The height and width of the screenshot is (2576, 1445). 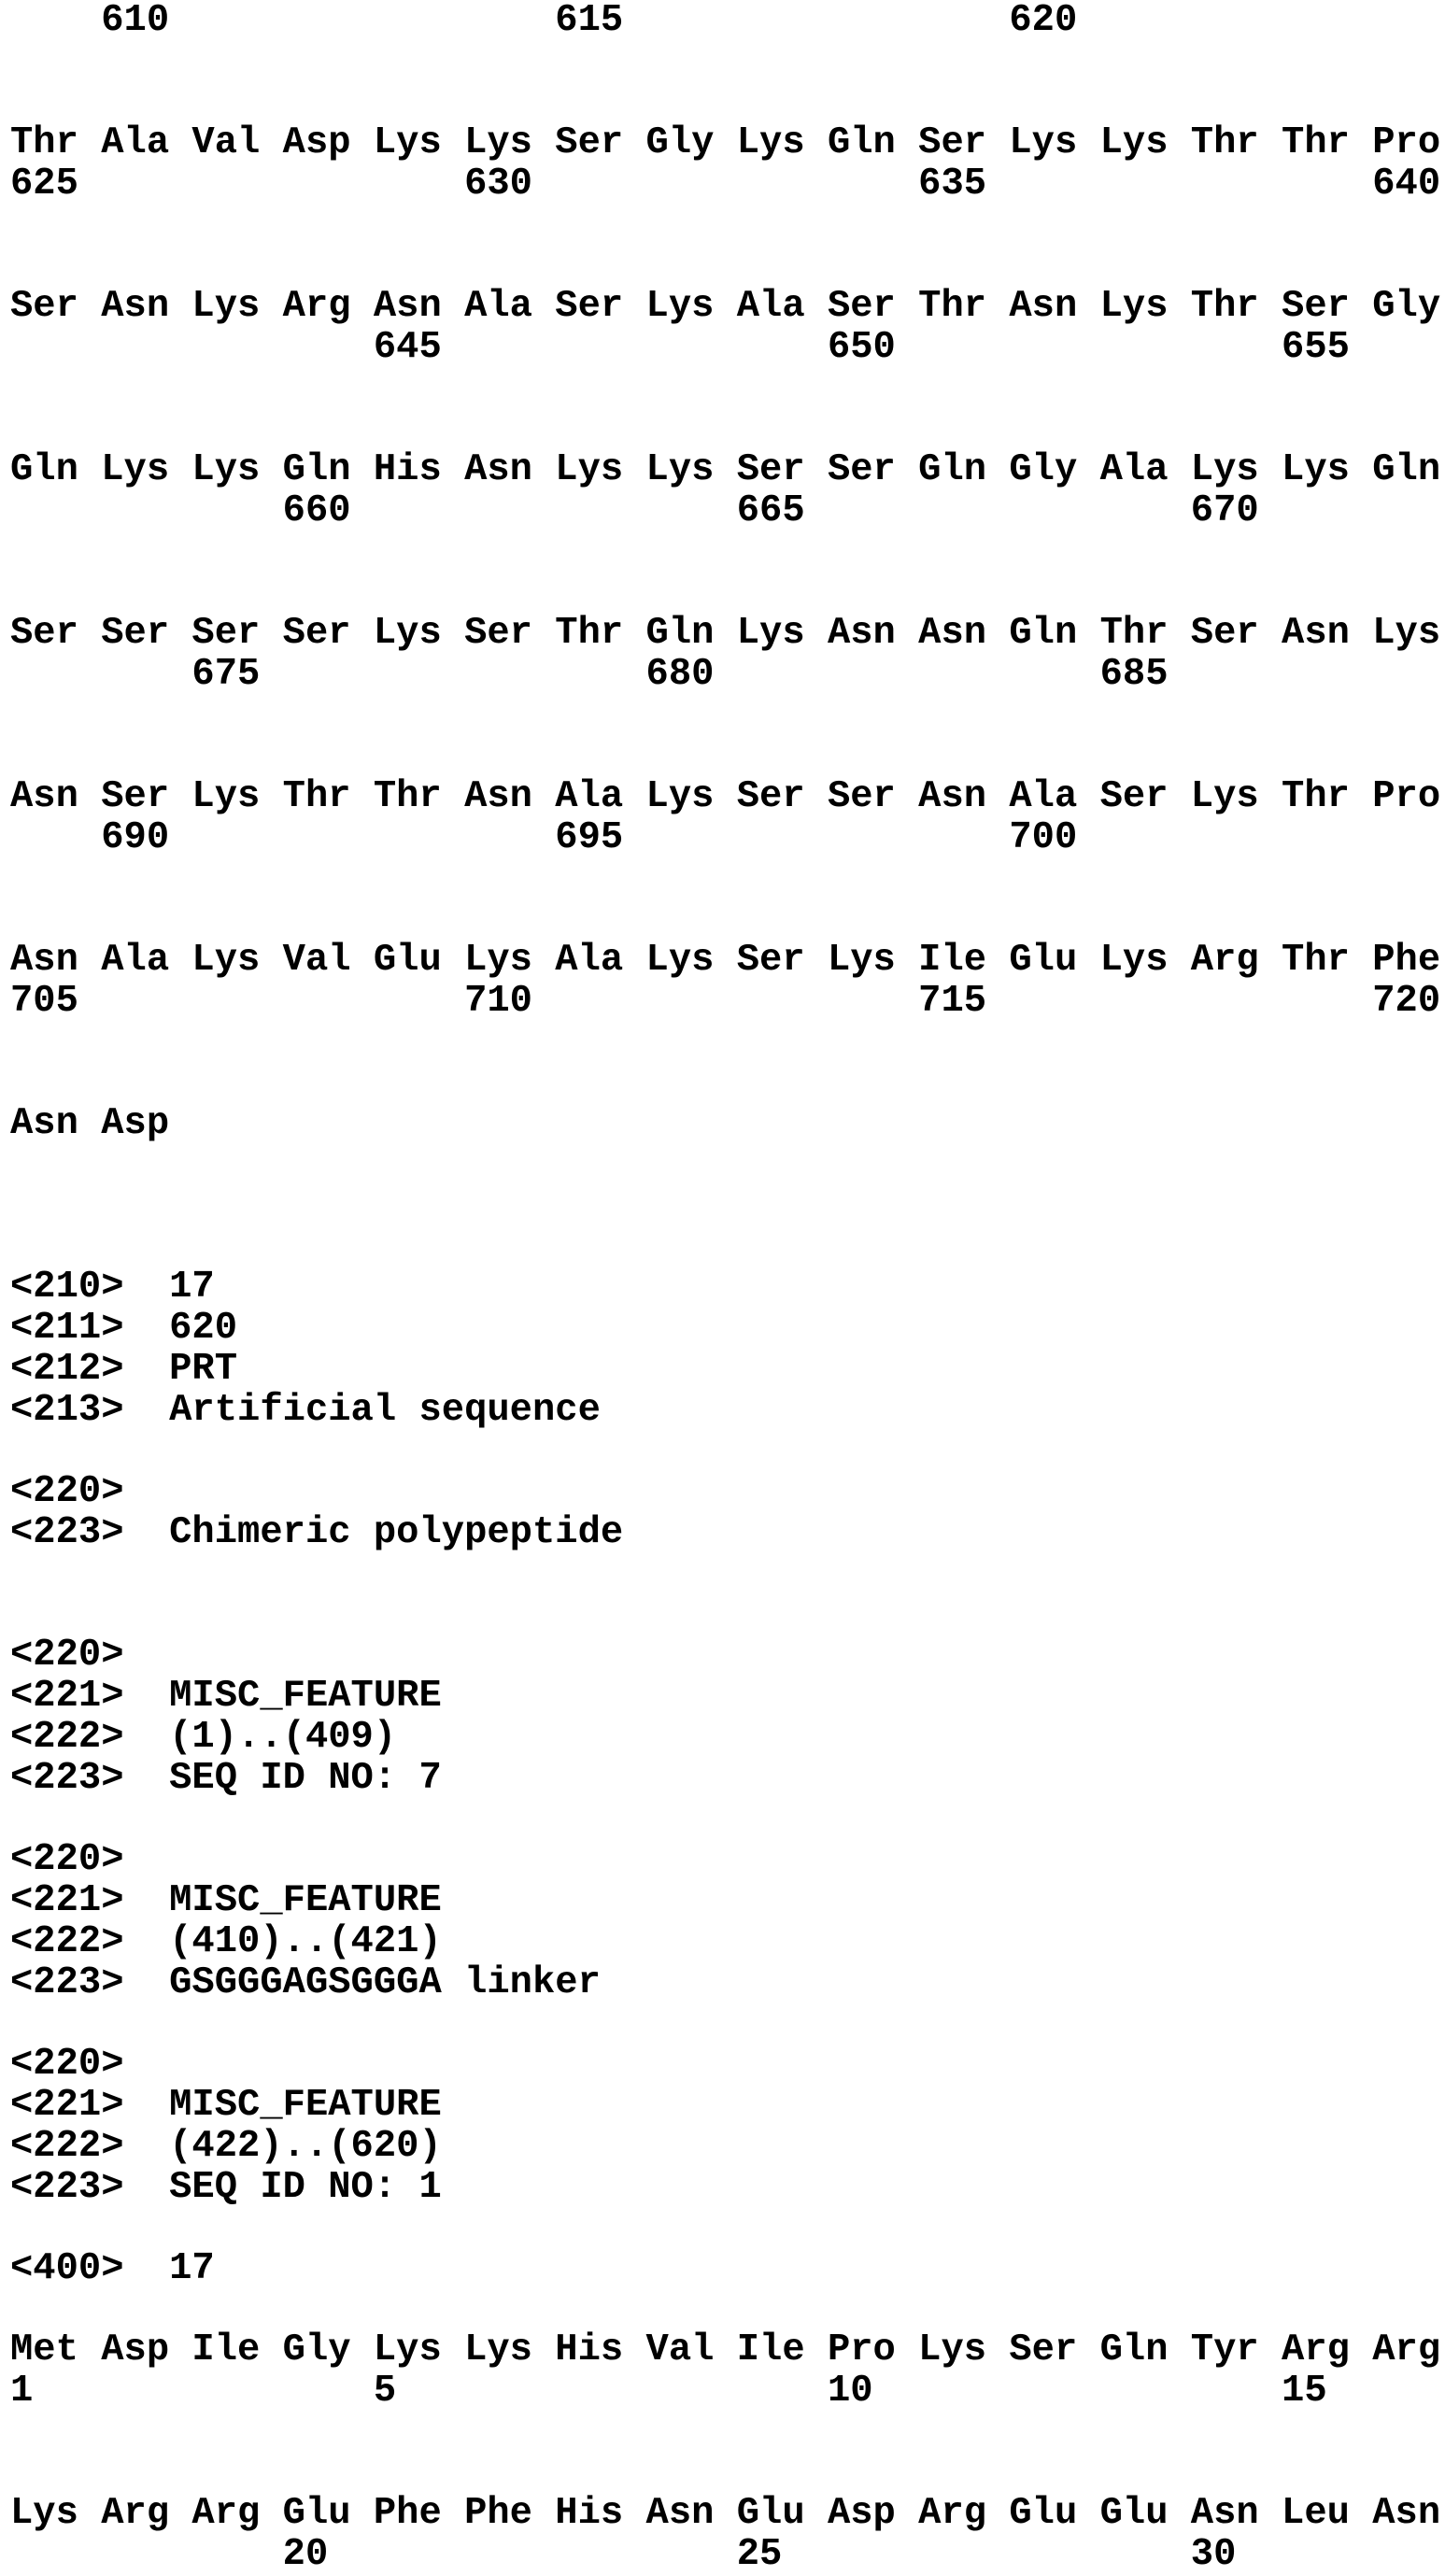 I want to click on feature-line: <222> (422)..(620), so click(x=226, y=2146).